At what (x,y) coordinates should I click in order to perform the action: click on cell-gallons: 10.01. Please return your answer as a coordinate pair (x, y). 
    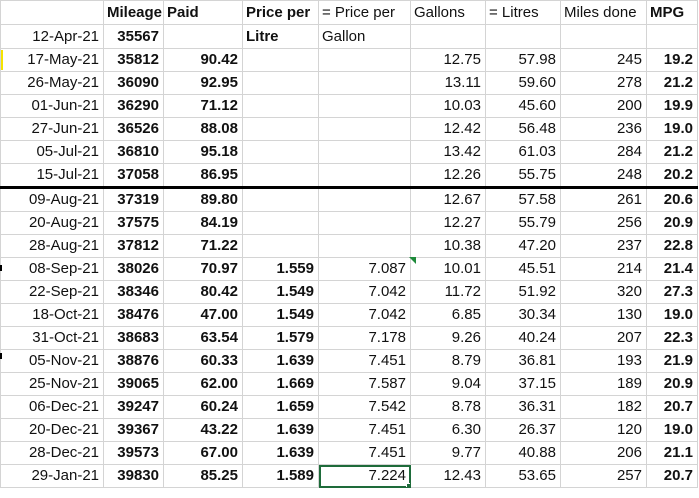
    Looking at the image, I should click on (448, 269).